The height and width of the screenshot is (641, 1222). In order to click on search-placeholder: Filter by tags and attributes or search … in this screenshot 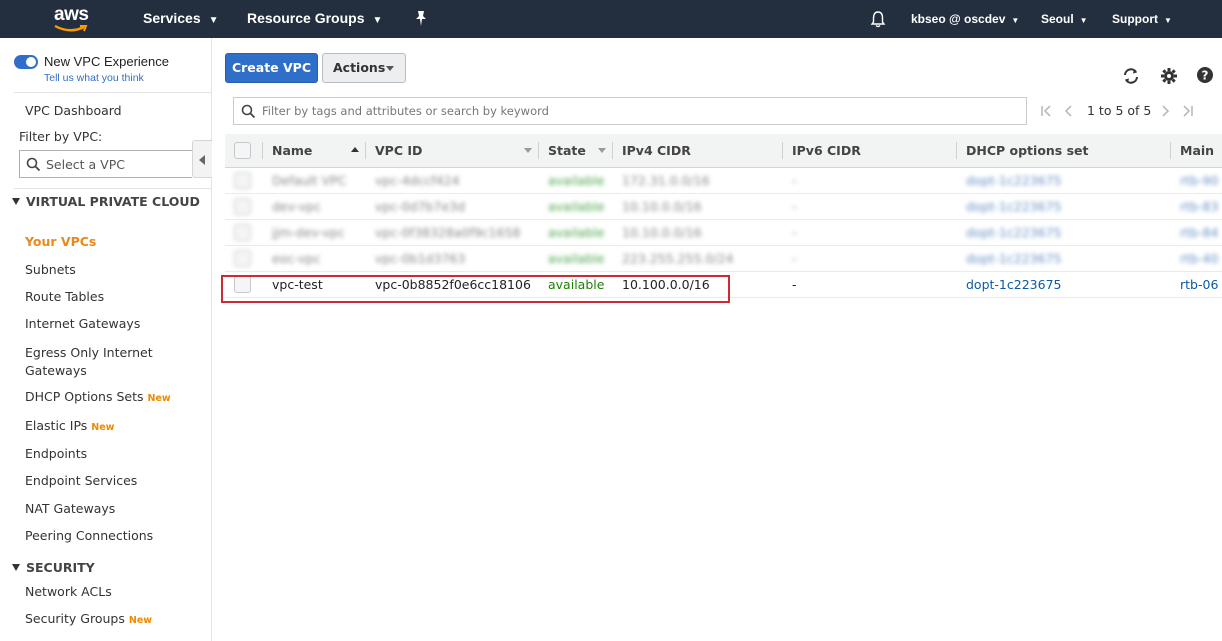, I will do `click(405, 111)`.